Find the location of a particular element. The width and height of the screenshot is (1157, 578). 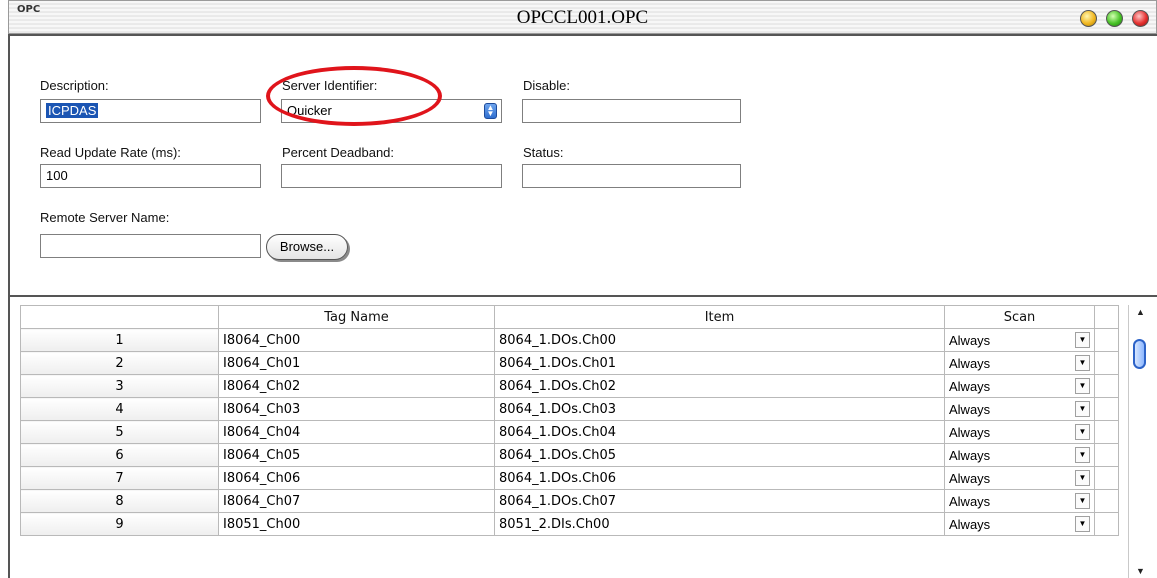

item-cell: 8064_1.DOs.Ch06 is located at coordinates (719, 478).